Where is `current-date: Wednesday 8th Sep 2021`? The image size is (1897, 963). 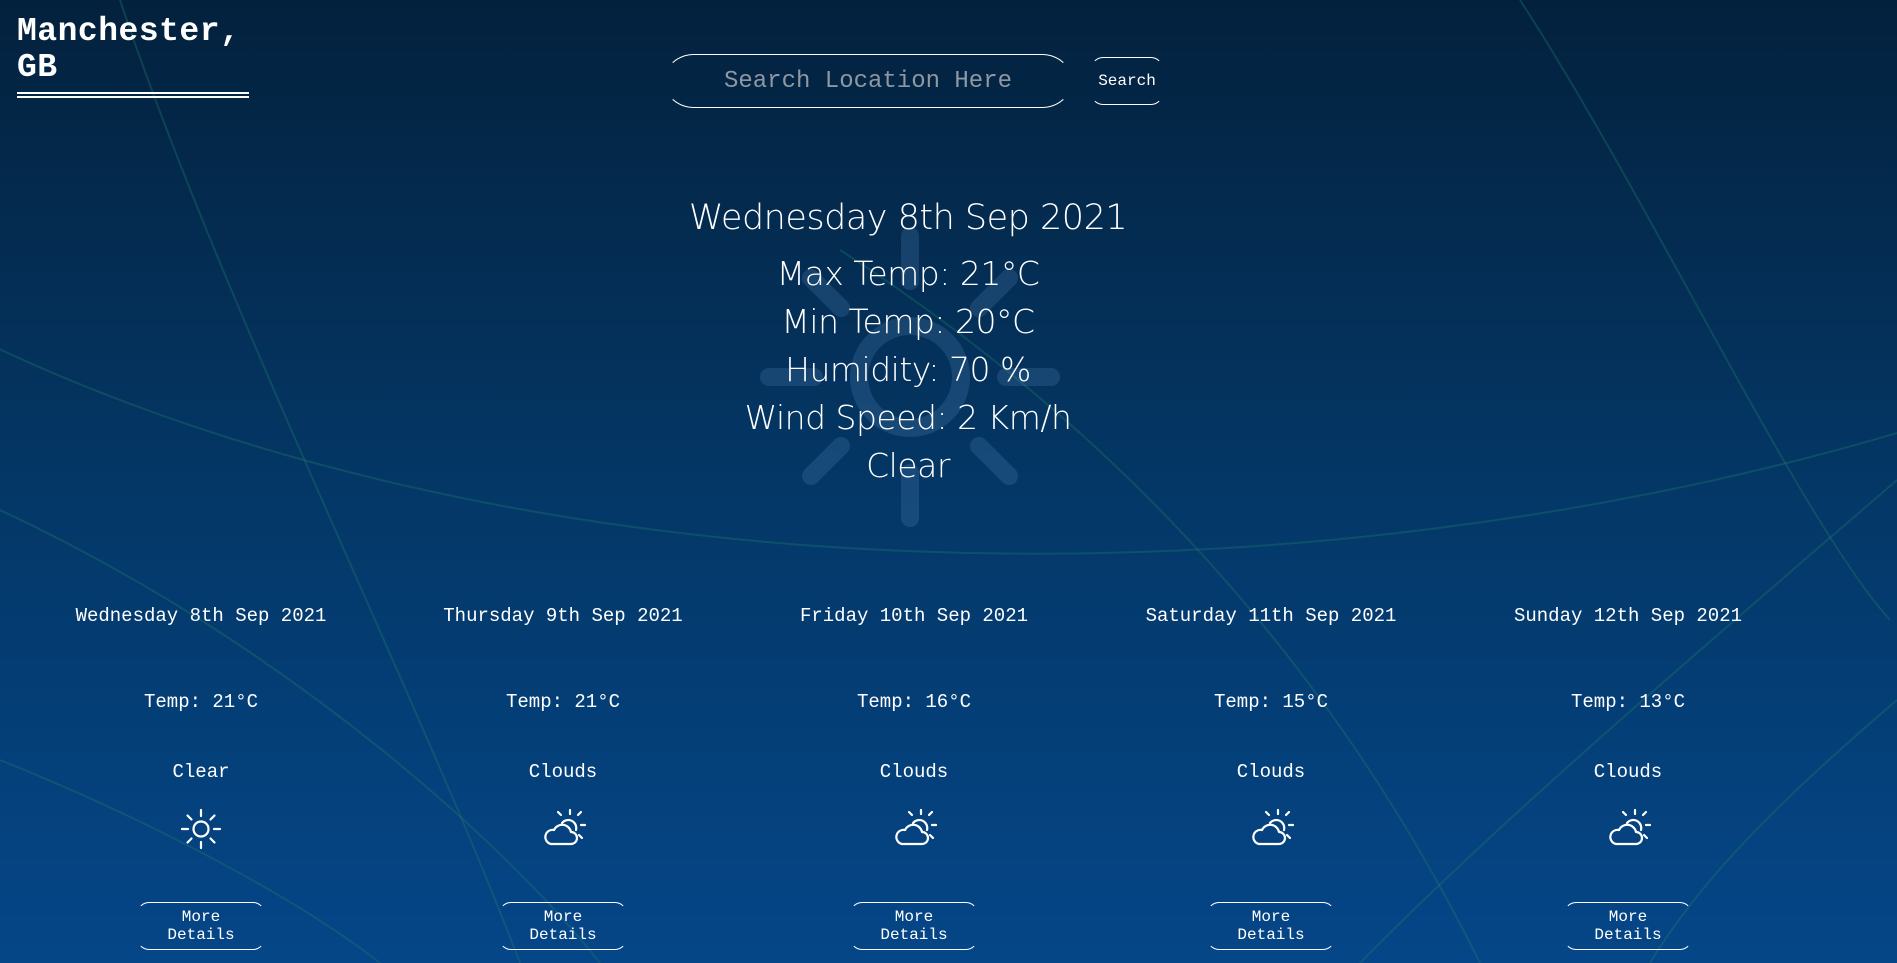
current-date: Wednesday 8th Sep 2021 is located at coordinates (908, 218).